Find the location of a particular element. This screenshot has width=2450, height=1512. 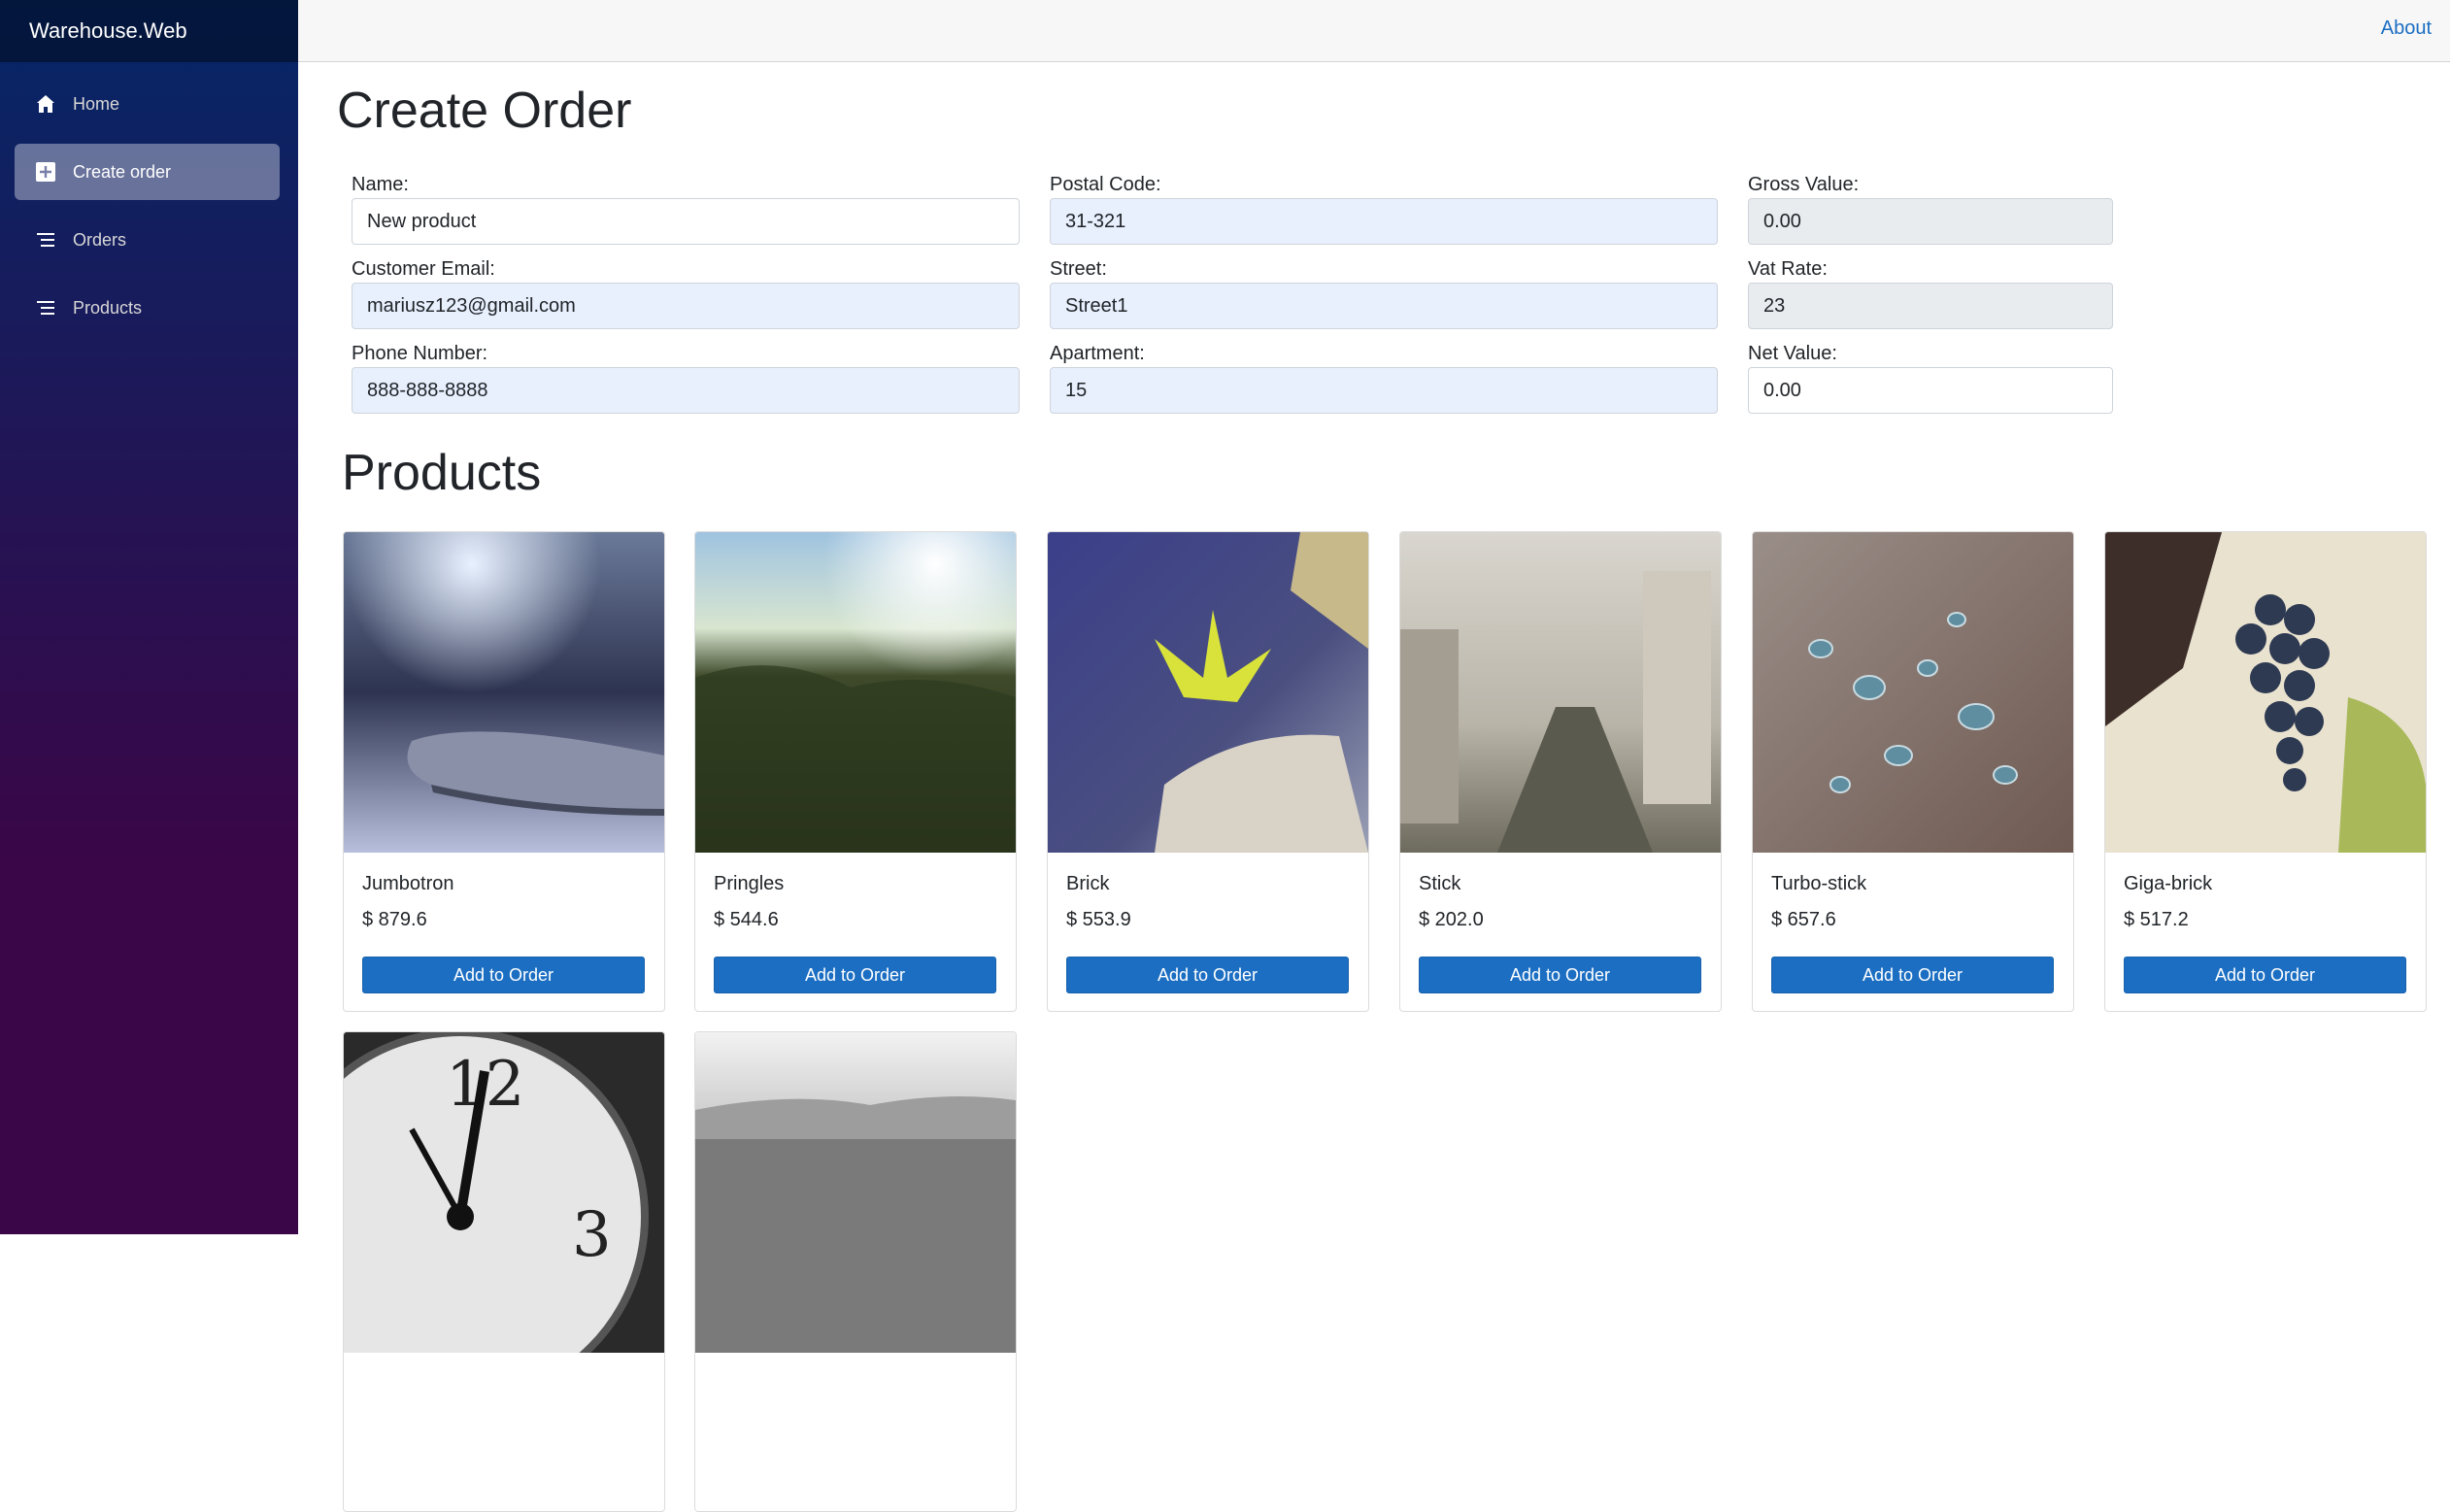

street-field-group: Street: is located at coordinates (1384, 292).